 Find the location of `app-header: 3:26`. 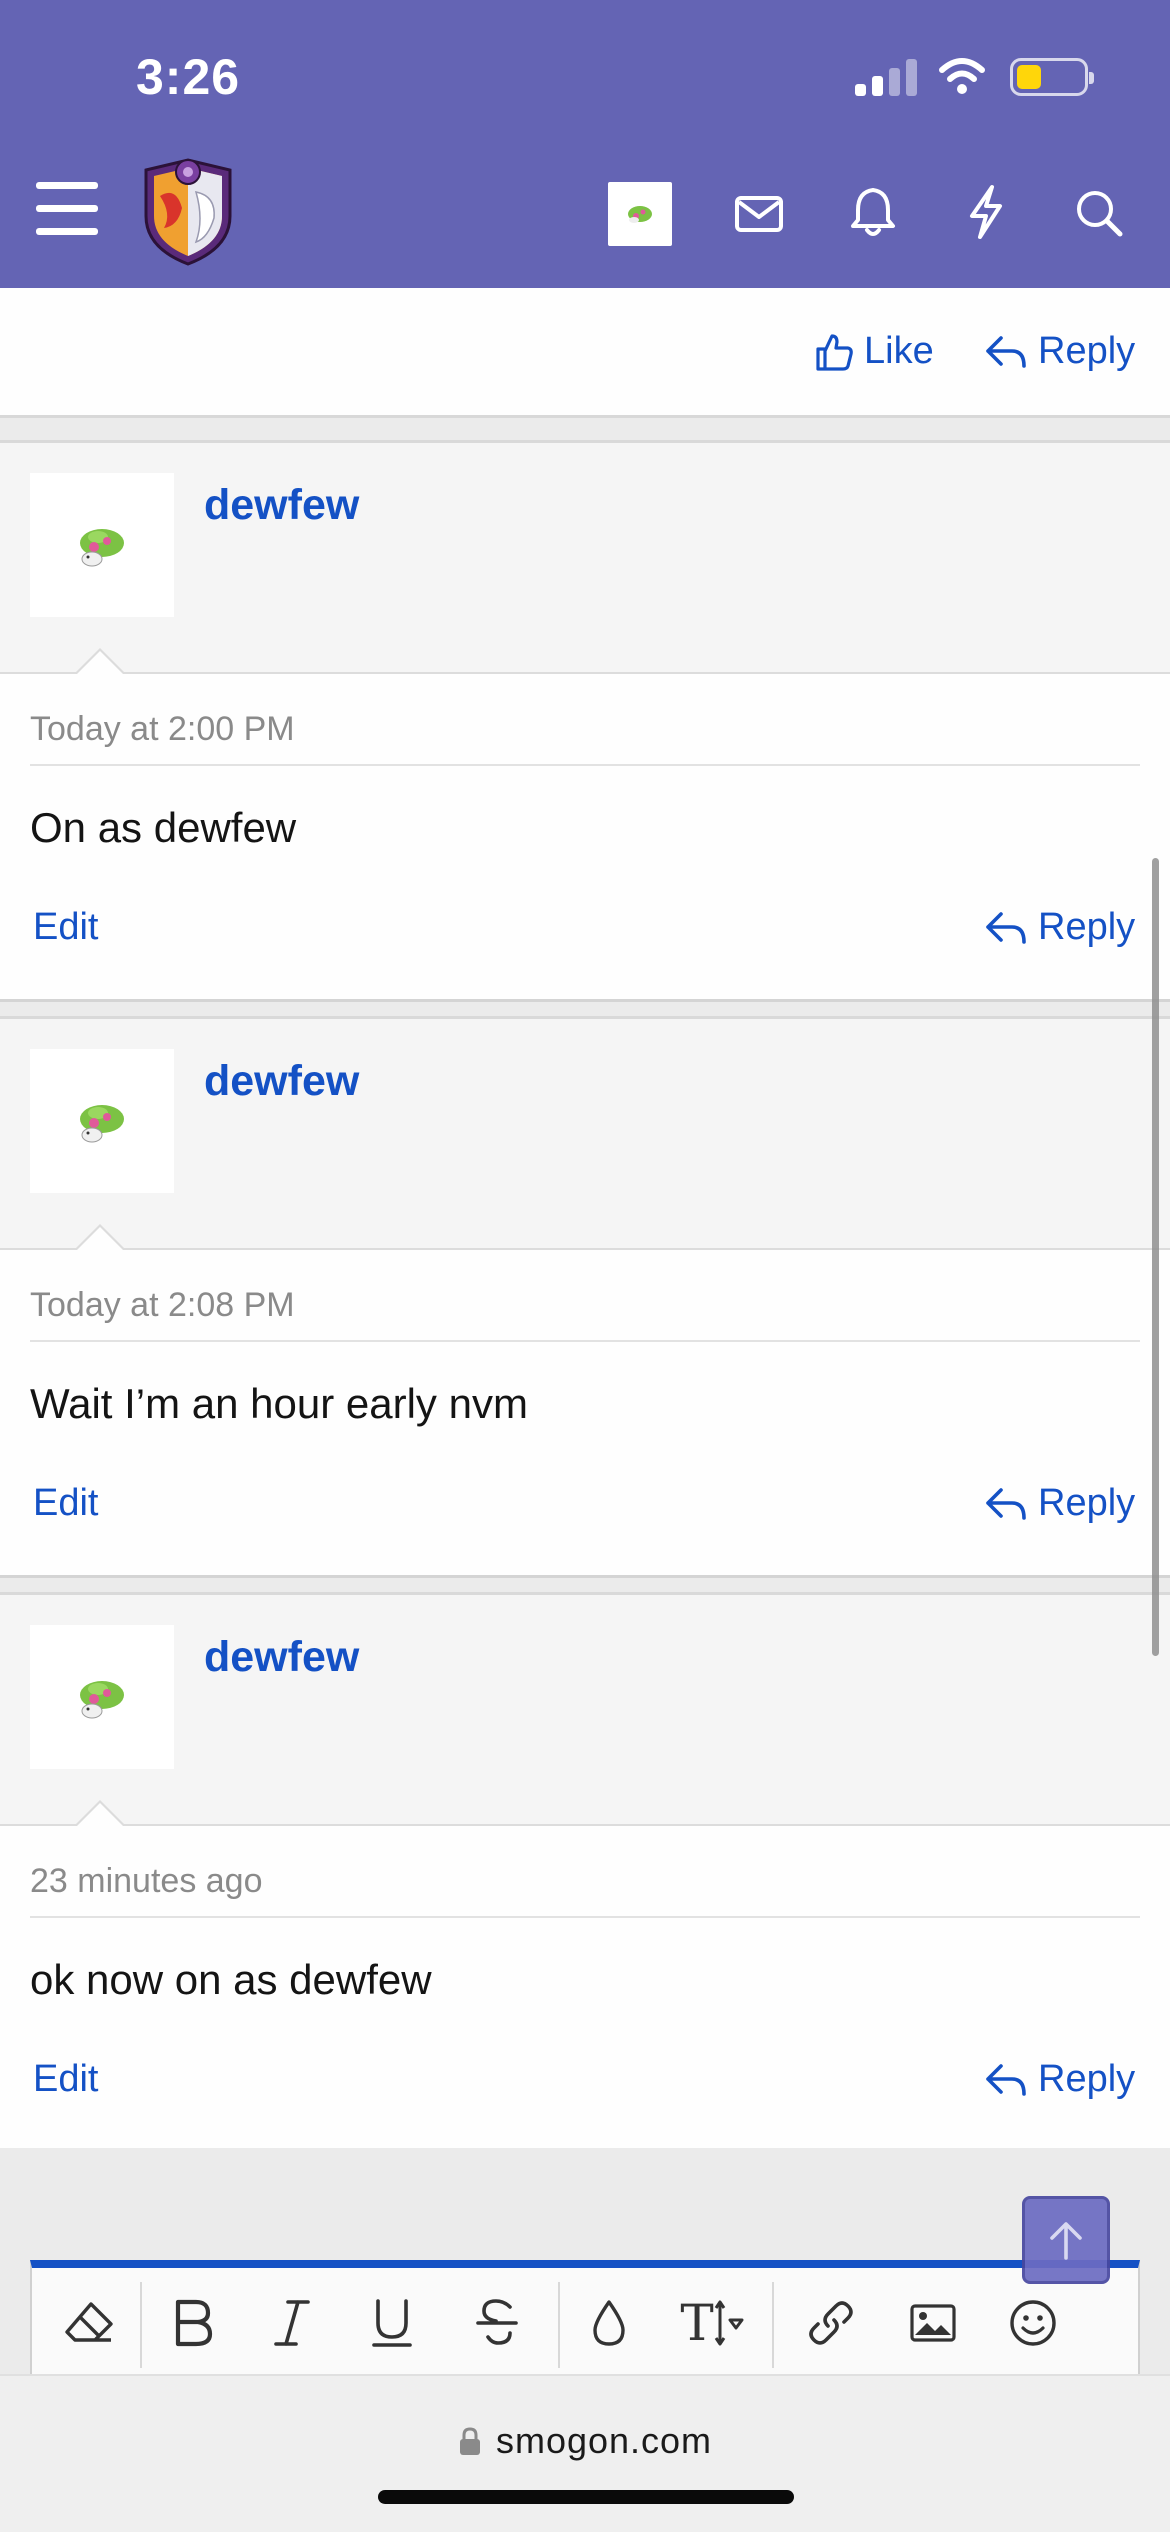

app-header: 3:26 is located at coordinates (585, 144).